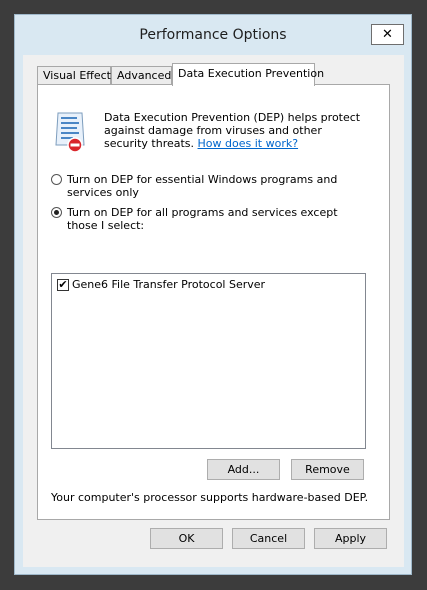  Describe the element at coordinates (248, 74) in the screenshot. I see `tab-data-execution-prevention: Data Execution Prevention` at that location.